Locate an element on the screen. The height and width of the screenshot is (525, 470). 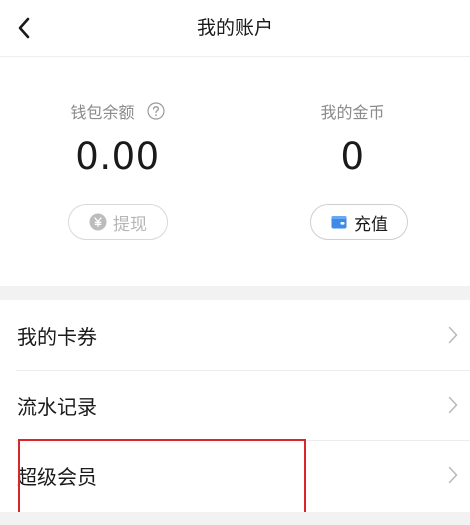
menu-item-coupons: 我的卡券 is located at coordinates (235, 335).